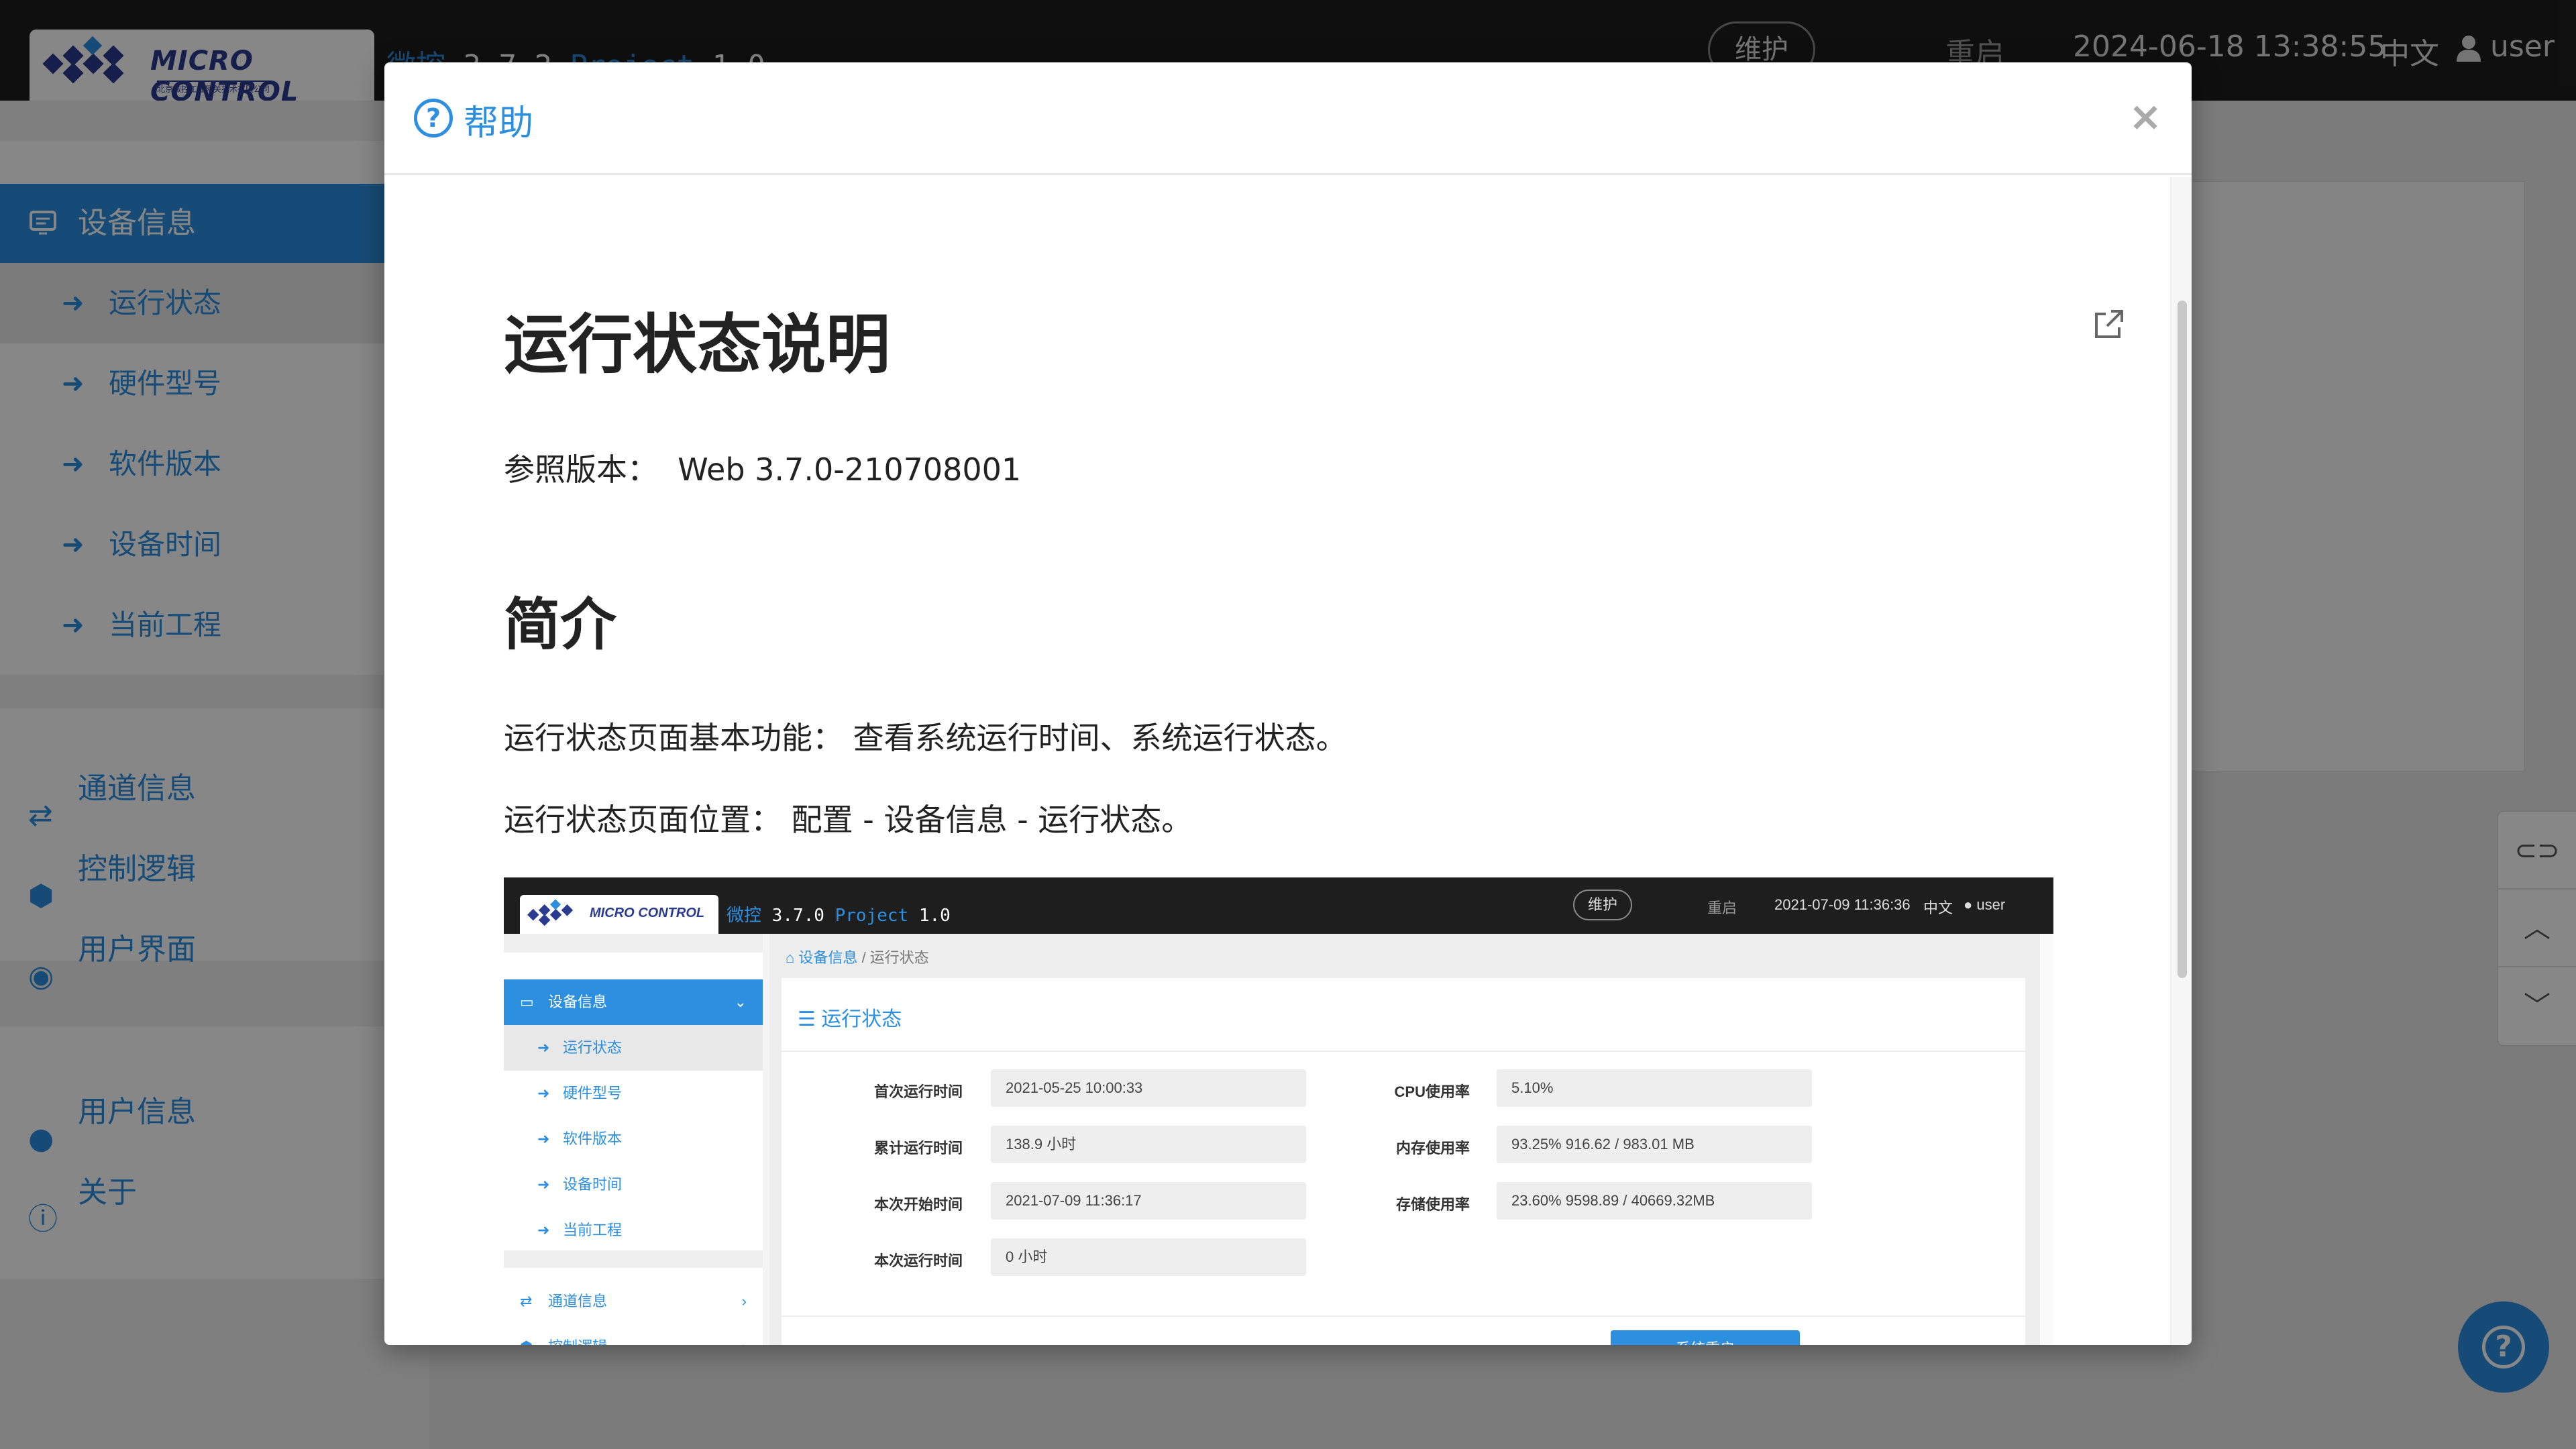 The width and height of the screenshot is (2576, 1449). What do you see at coordinates (647, 913) in the screenshot?
I see `shot-logo-text: MICRO CONTROL` at bounding box center [647, 913].